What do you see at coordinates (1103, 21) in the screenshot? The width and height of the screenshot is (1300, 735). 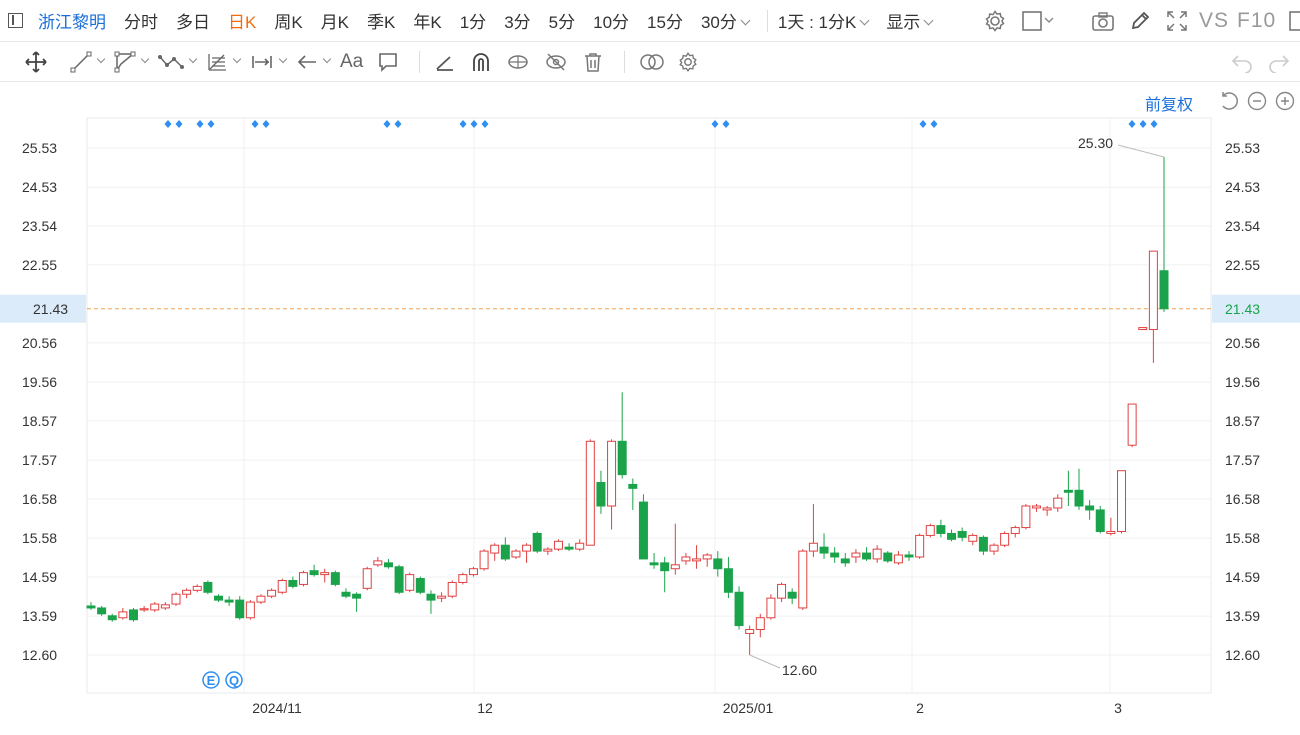 I see `camera-icon` at bounding box center [1103, 21].